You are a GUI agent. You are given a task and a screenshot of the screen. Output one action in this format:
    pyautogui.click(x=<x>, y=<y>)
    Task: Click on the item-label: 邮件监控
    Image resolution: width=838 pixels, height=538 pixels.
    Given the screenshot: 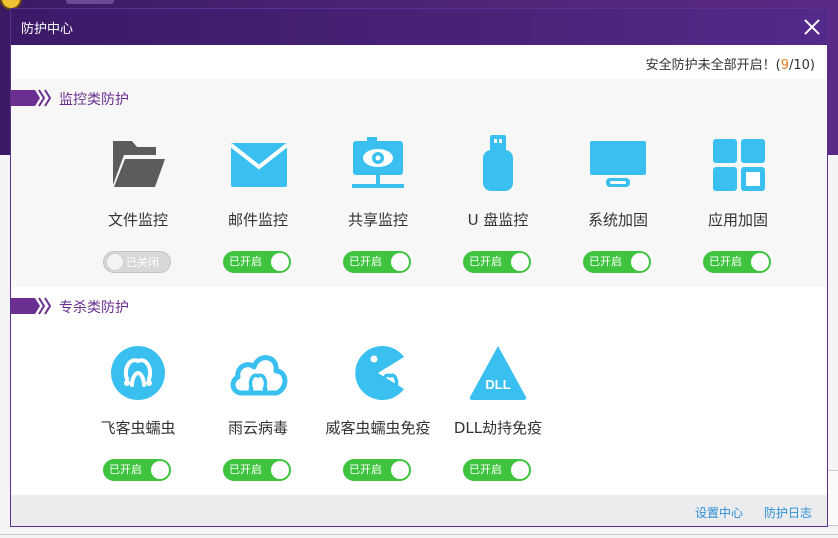 What is the action you would take?
    pyautogui.click(x=257, y=220)
    